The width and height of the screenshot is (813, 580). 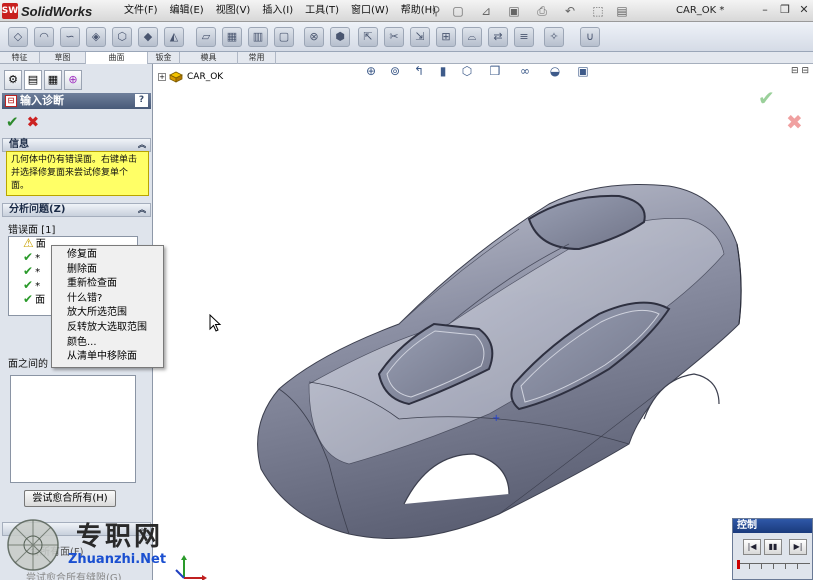 What do you see at coordinates (34, 300) in the screenshot?
I see `healed-face-row: ✔ 面` at bounding box center [34, 300].